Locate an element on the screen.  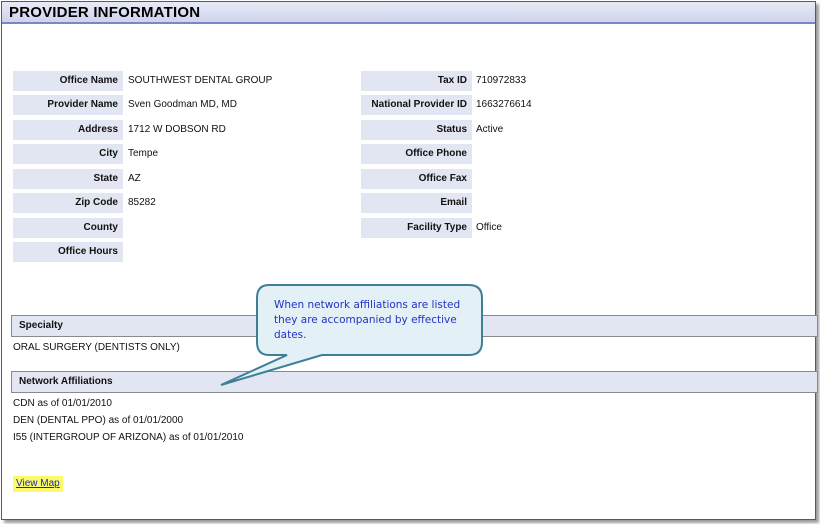
provider-name-label: Provider Name is located at coordinates (68, 105).